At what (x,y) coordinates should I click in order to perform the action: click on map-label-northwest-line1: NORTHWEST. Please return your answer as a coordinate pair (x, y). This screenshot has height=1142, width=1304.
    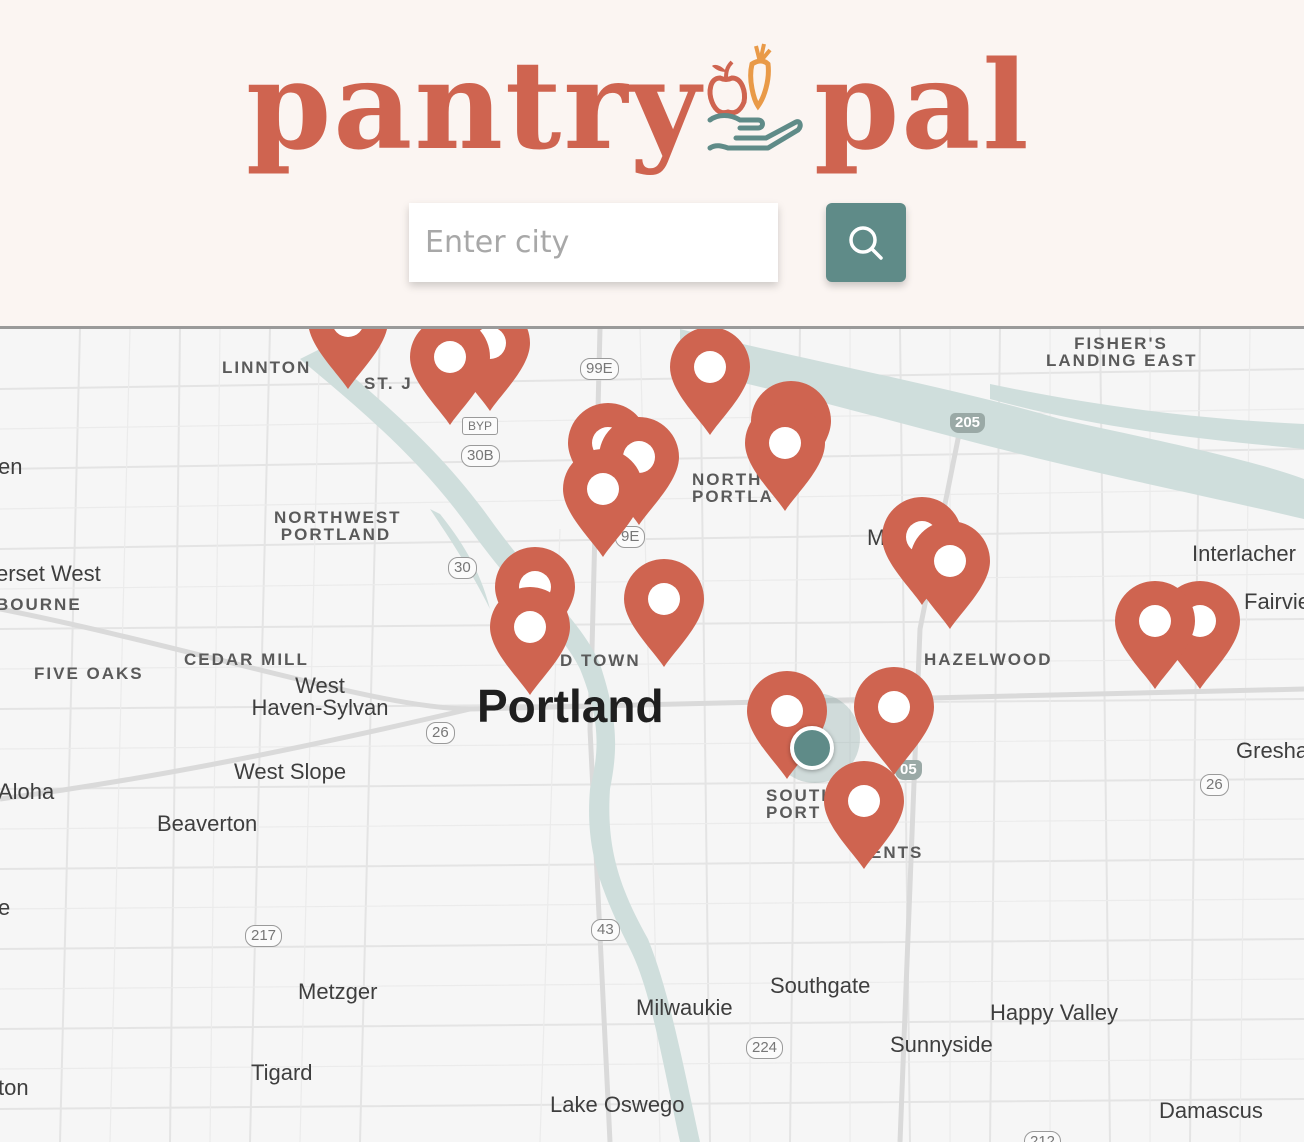
    Looking at the image, I should click on (338, 517).